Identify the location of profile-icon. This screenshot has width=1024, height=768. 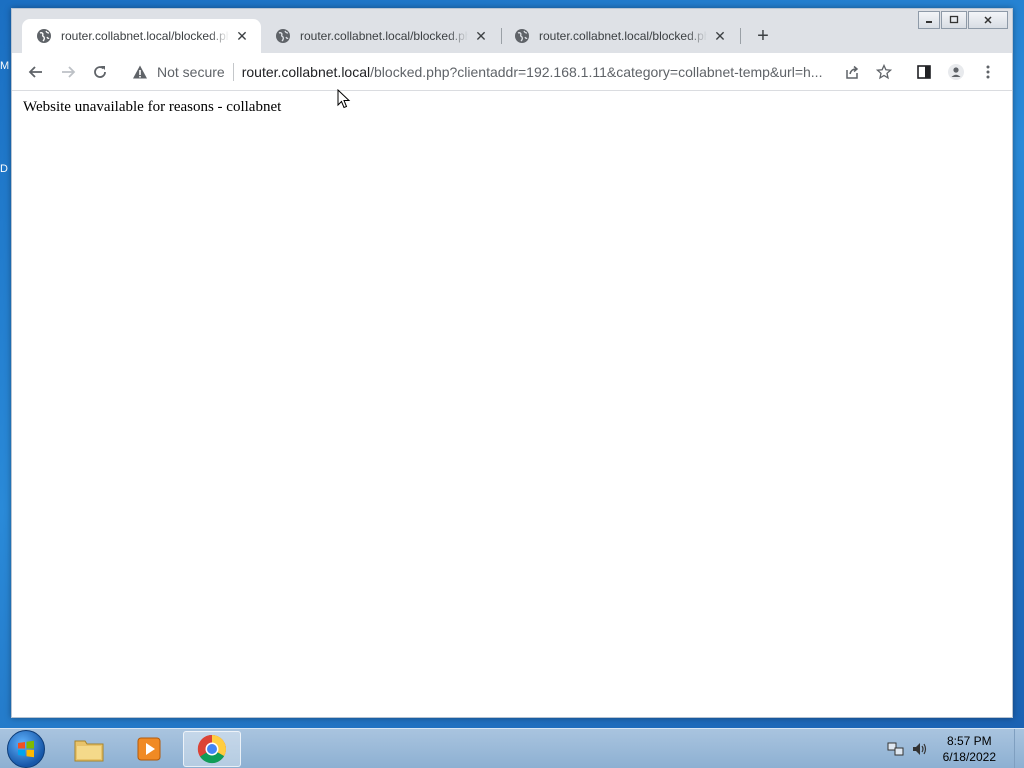
(956, 72).